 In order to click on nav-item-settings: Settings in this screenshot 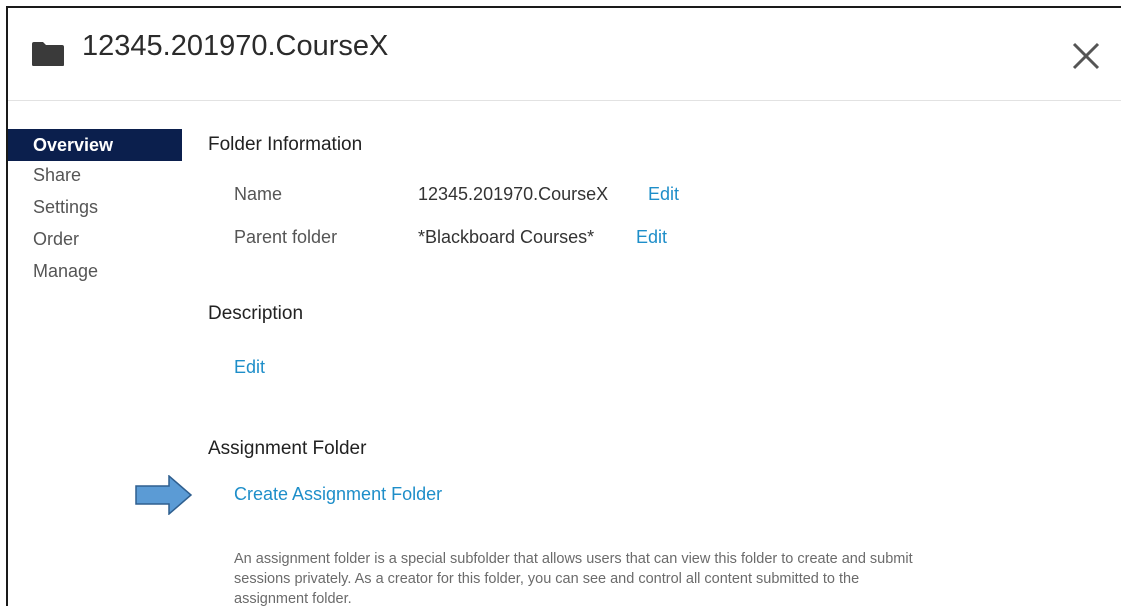, I will do `click(95, 207)`.